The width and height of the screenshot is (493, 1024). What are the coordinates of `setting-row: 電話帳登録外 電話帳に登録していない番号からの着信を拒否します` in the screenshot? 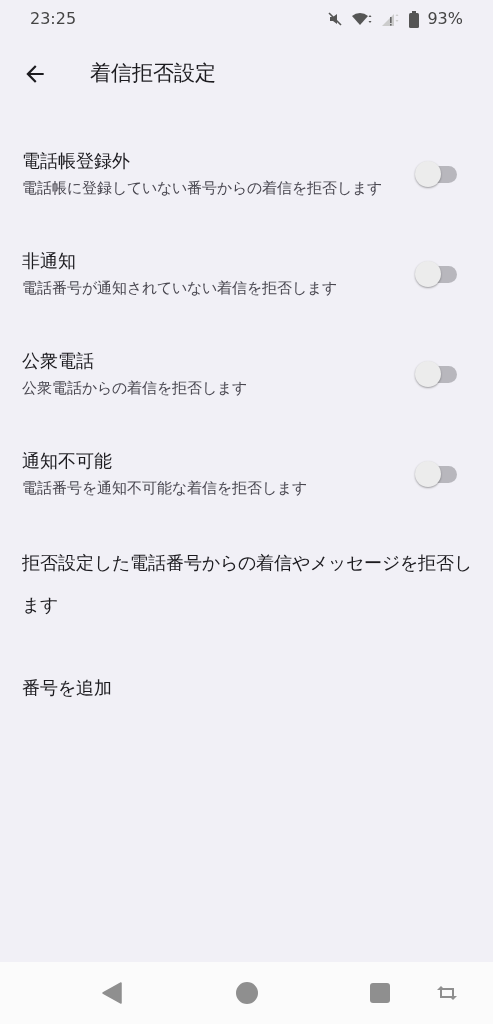 It's located at (246, 174).